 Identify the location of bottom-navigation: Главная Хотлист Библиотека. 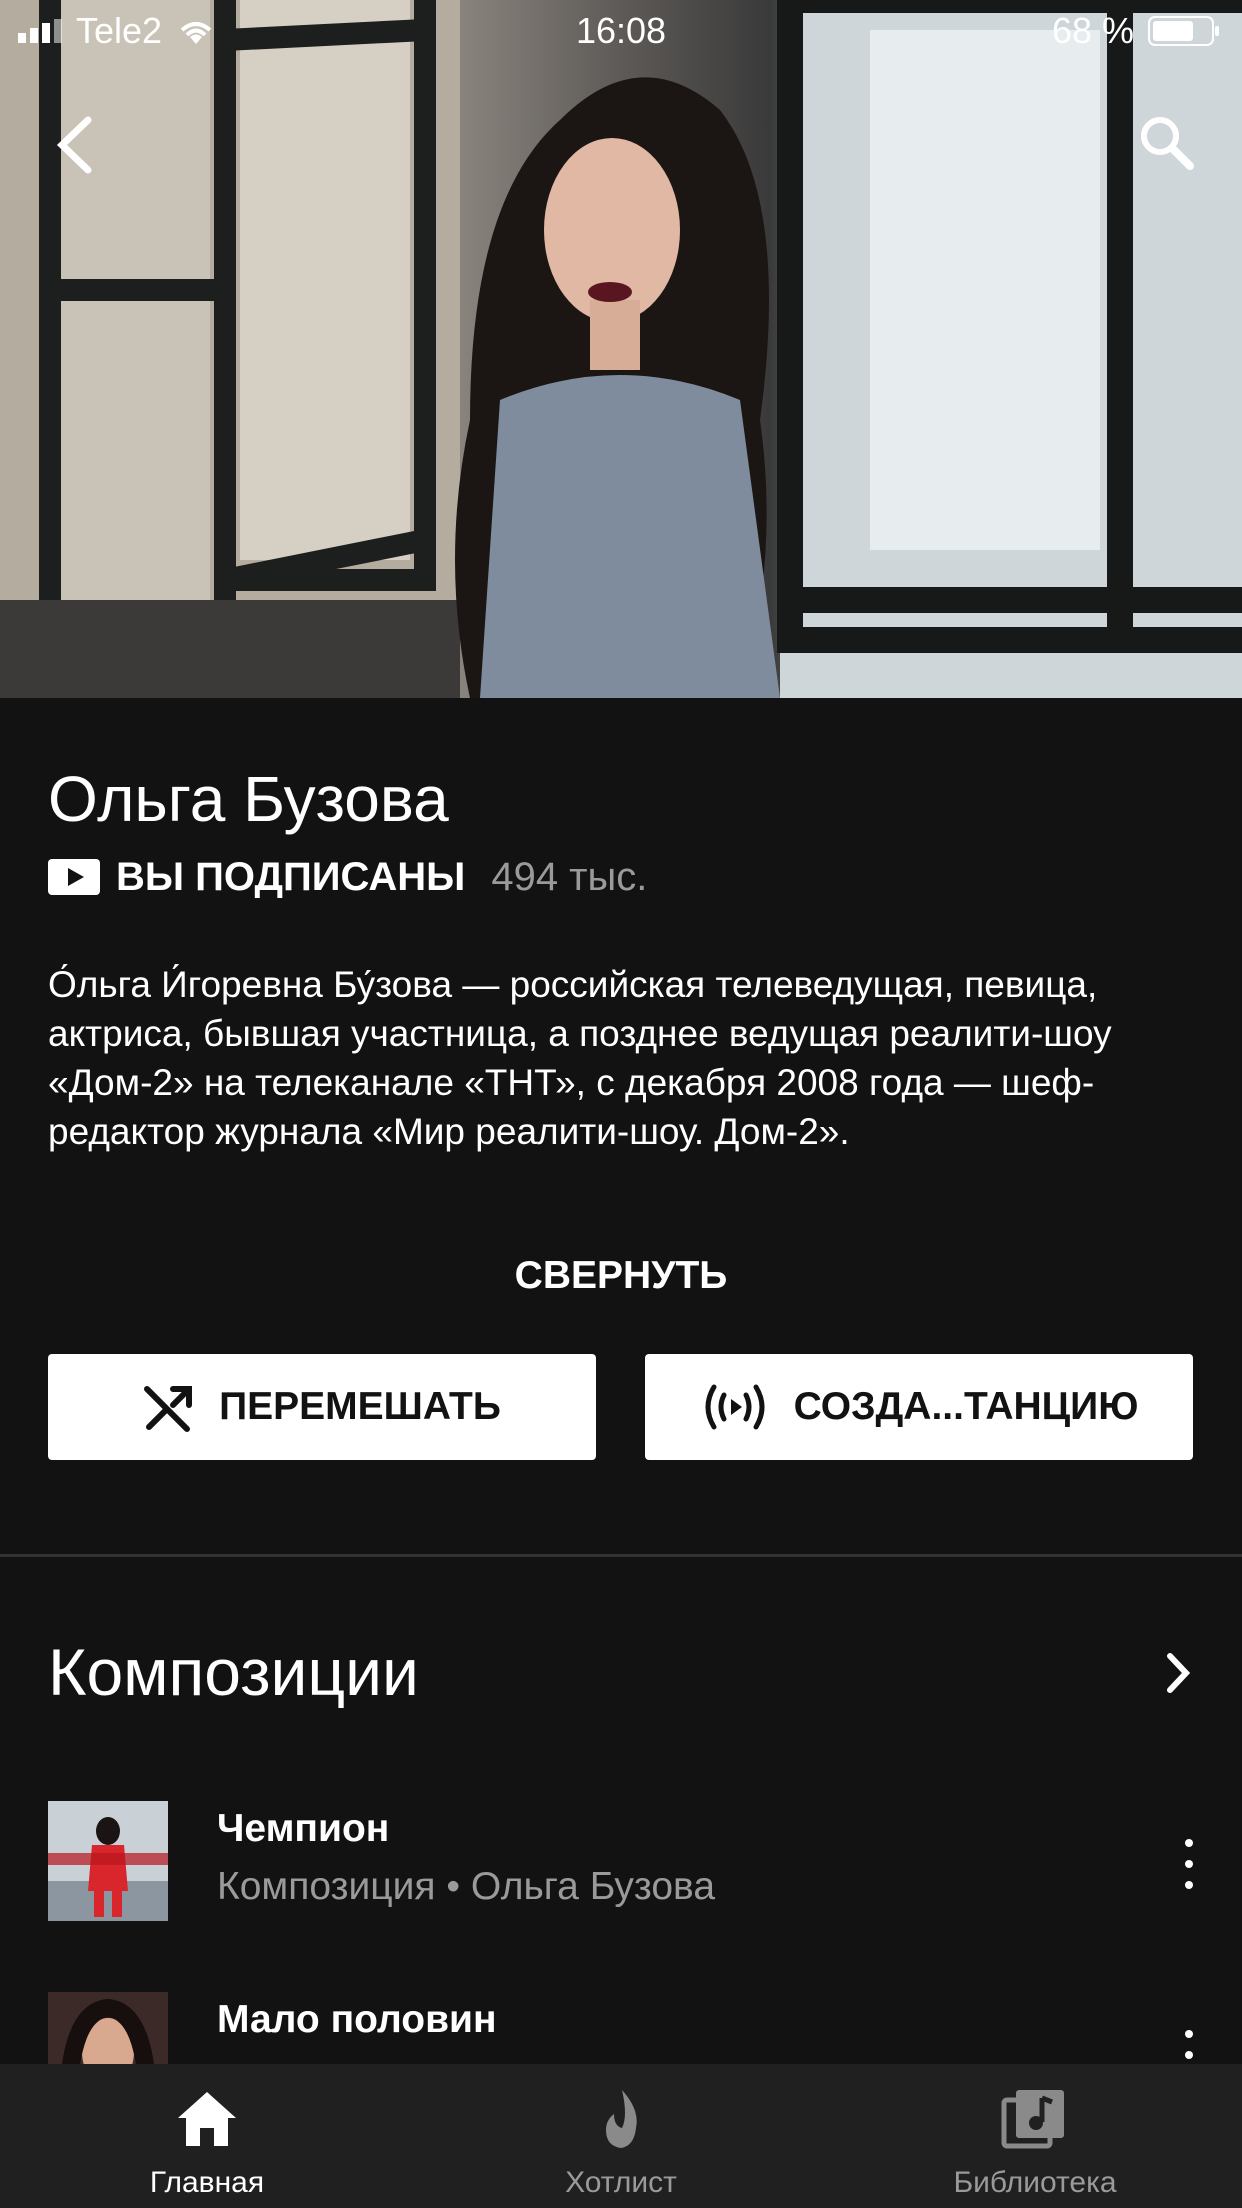
(621, 2136).